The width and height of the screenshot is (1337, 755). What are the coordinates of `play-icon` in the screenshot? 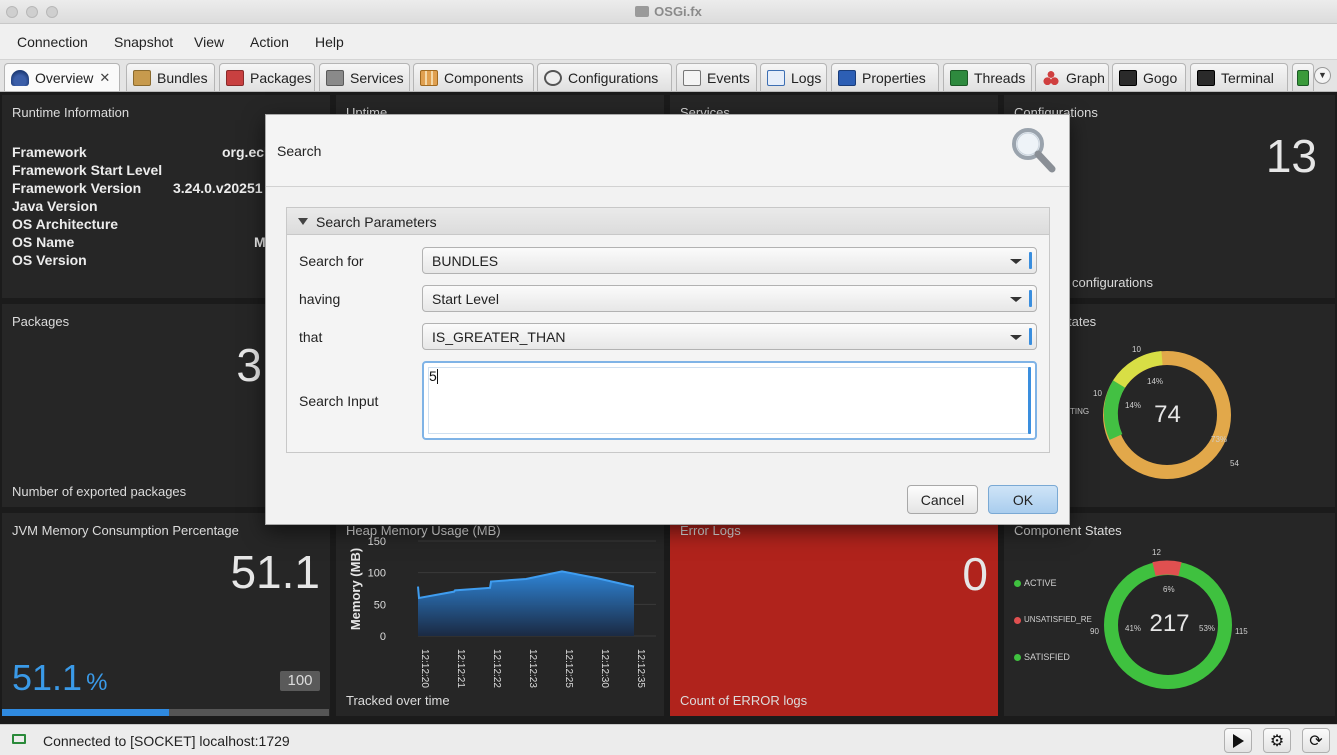 It's located at (1238, 740).